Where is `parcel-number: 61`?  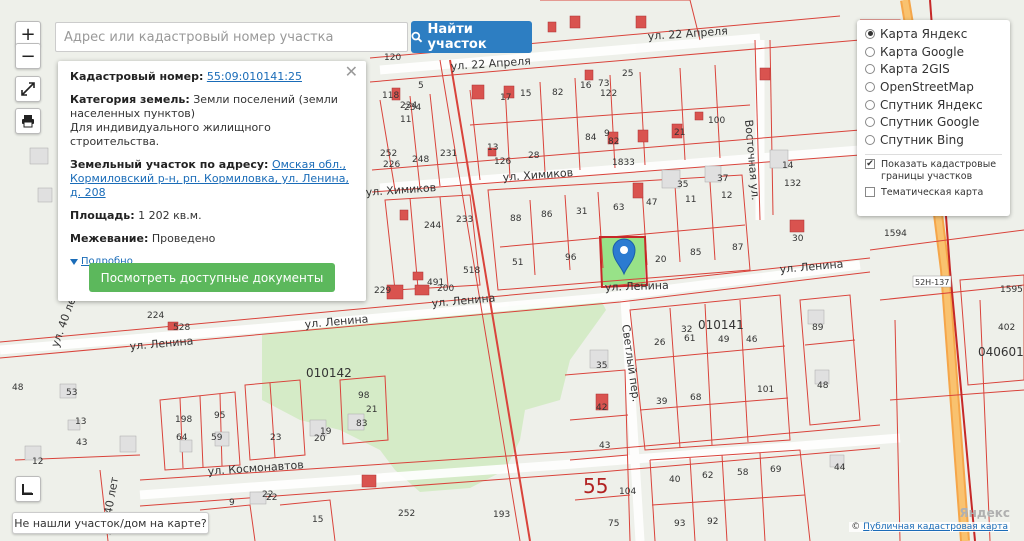
parcel-number: 61 is located at coordinates (689, 339).